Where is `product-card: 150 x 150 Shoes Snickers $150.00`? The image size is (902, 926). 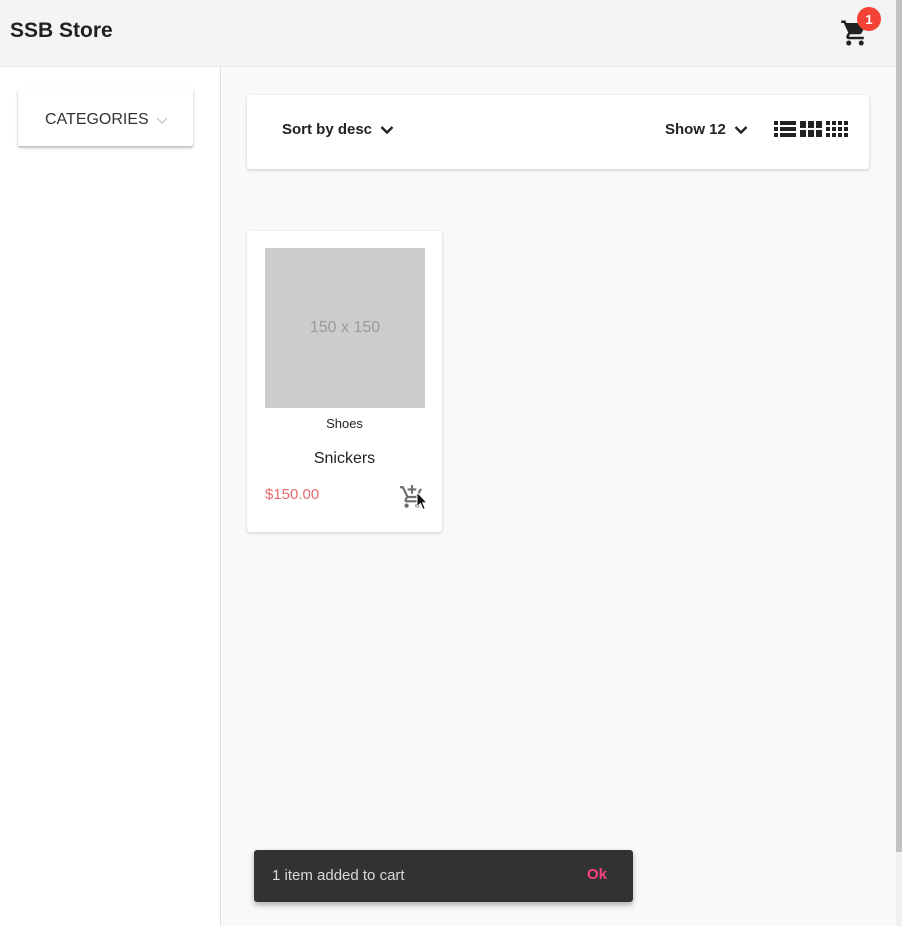
product-card: 150 x 150 Shoes Snickers $150.00 is located at coordinates (344, 381).